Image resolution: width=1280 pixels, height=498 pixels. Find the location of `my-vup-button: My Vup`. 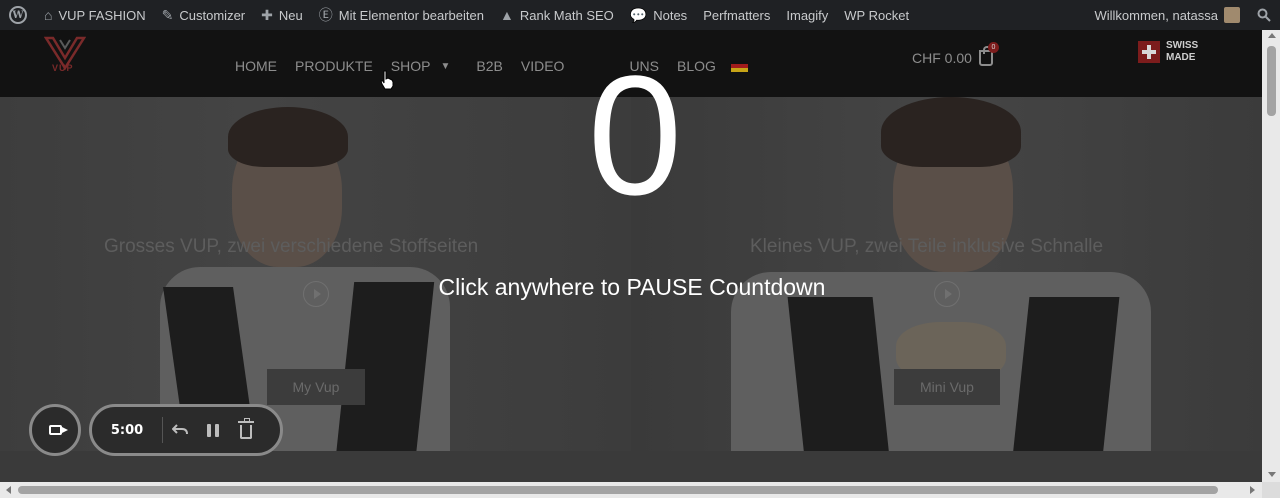

my-vup-button: My Vup is located at coordinates (316, 387).